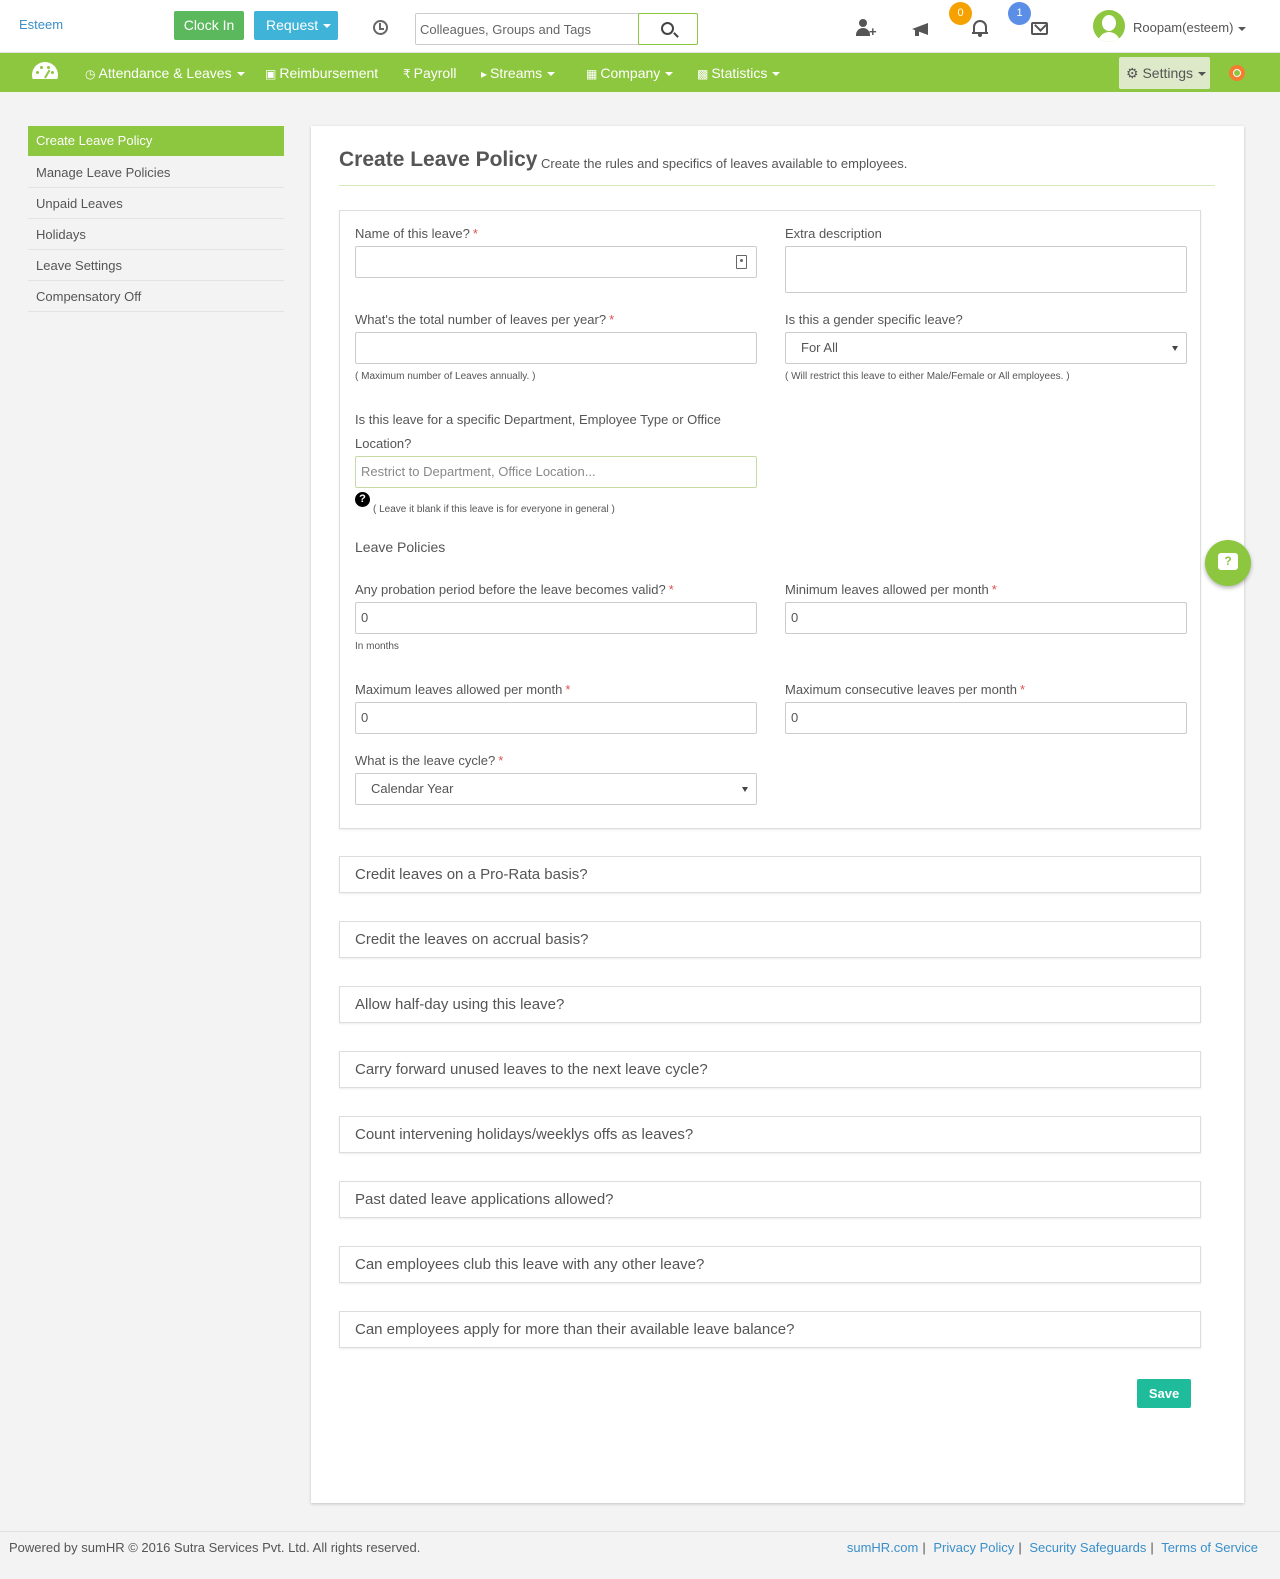 The image size is (1280, 1579). What do you see at coordinates (435, 73) in the screenshot?
I see `nav-label: Payroll` at bounding box center [435, 73].